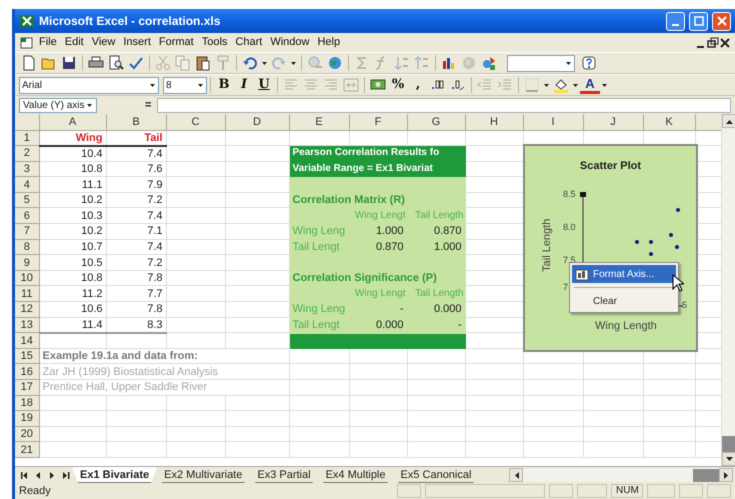 The height and width of the screenshot is (499, 735). Describe the element at coordinates (698, 21) in the screenshot. I see `maximize-button` at that location.